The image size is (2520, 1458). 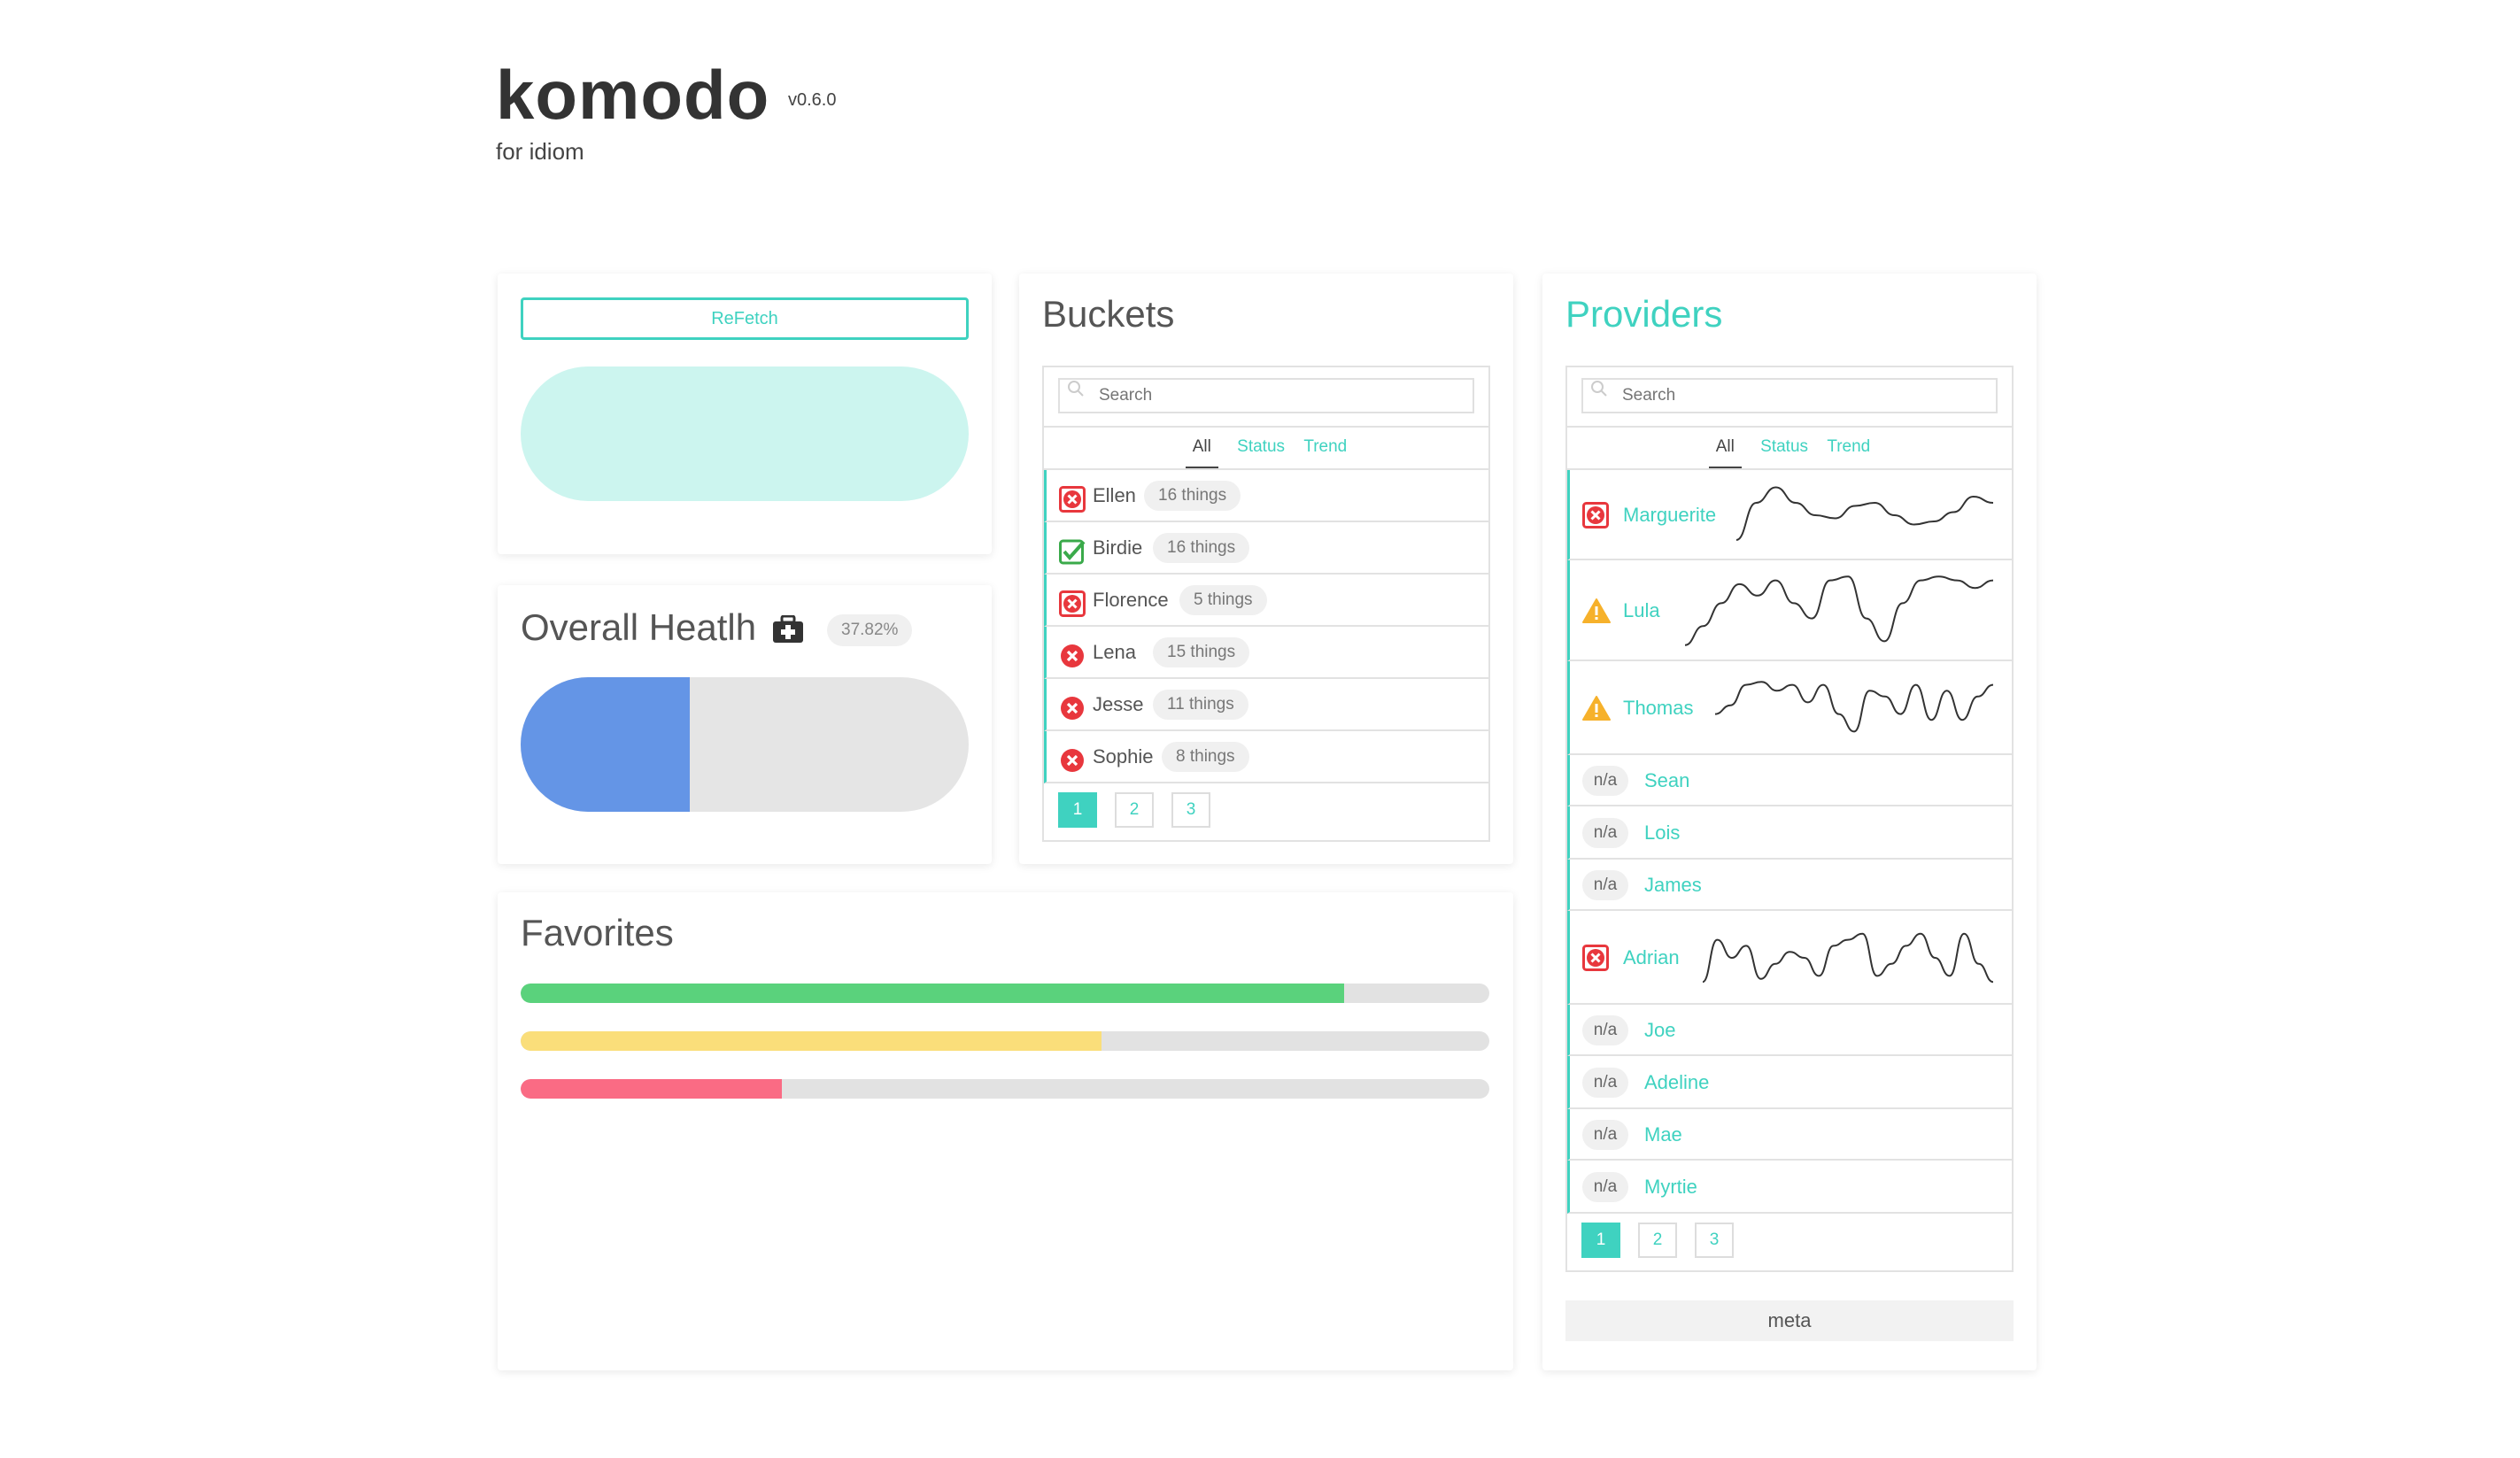 I want to click on bucket-count-badge: 5 things, so click(x=1223, y=600).